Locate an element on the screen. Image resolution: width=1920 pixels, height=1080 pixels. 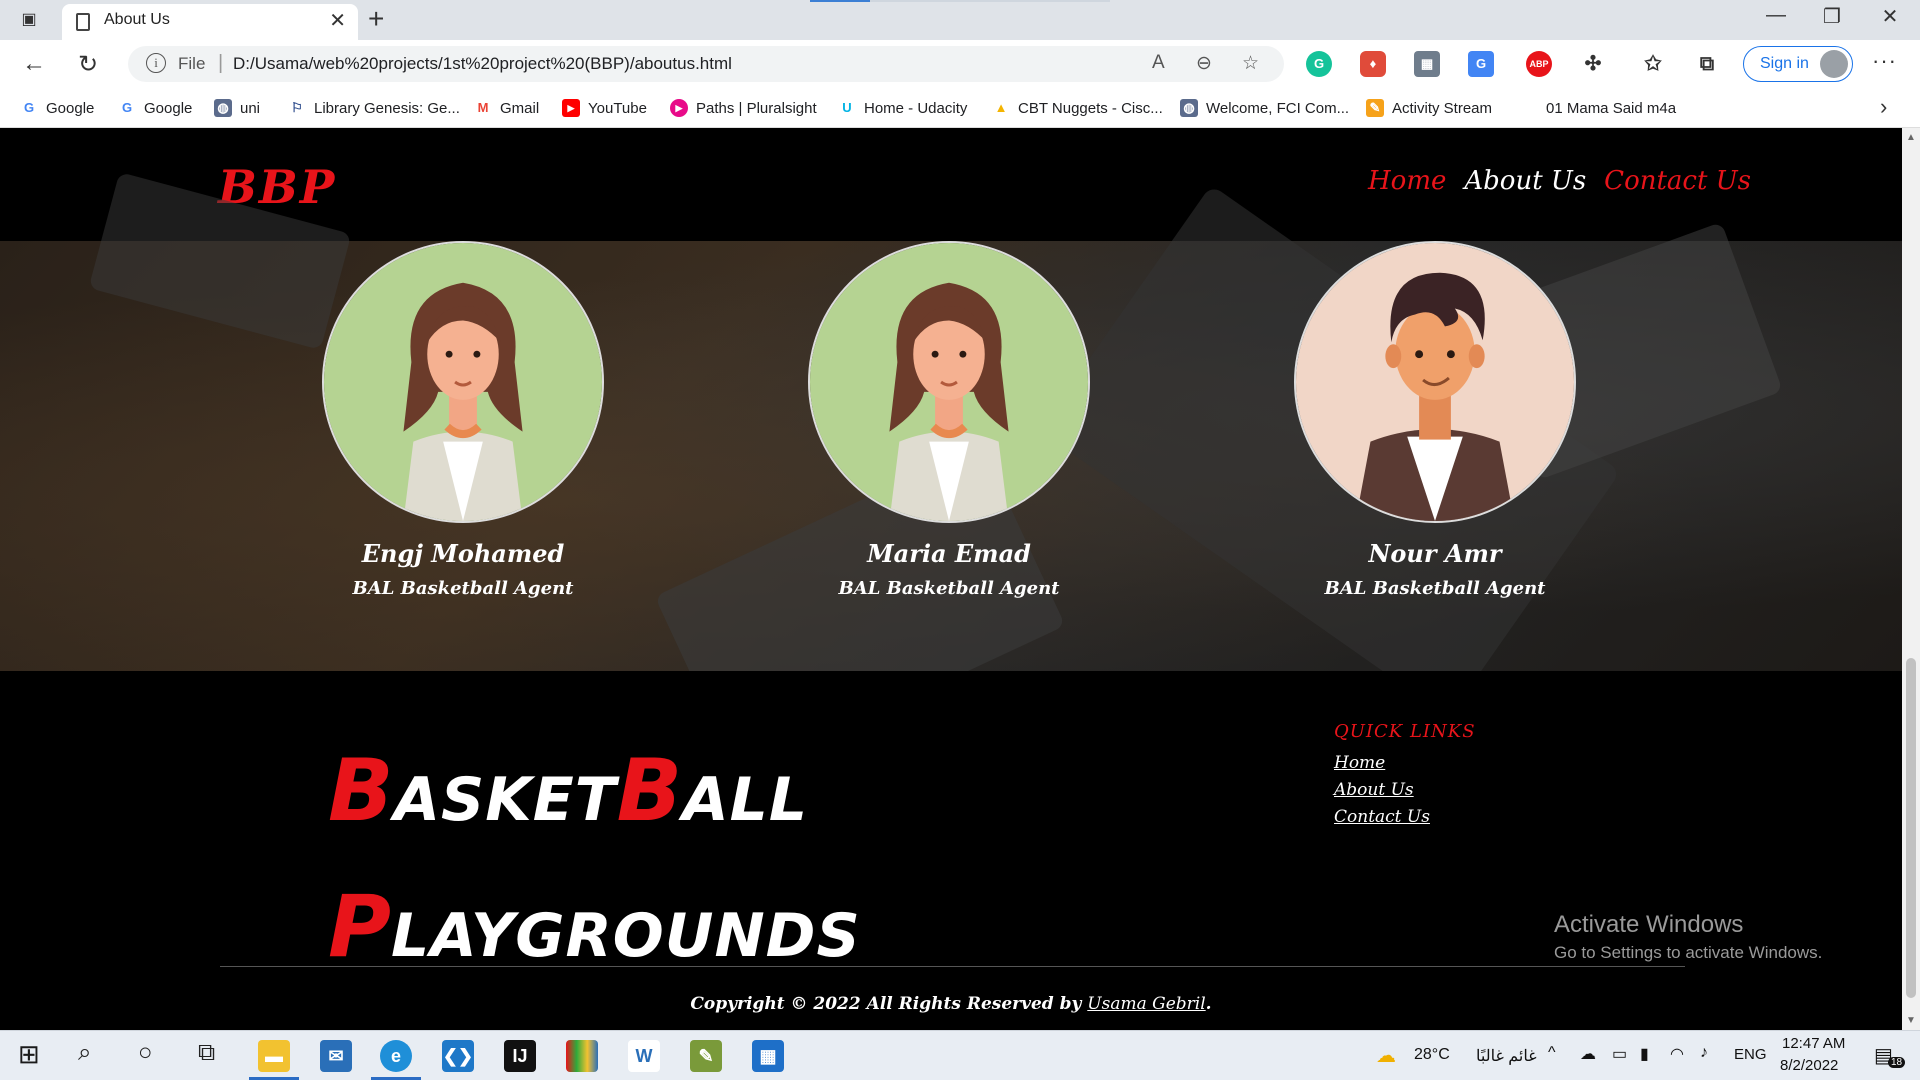
task-view-icon: ⧉ is located at coordinates (206, 1053).